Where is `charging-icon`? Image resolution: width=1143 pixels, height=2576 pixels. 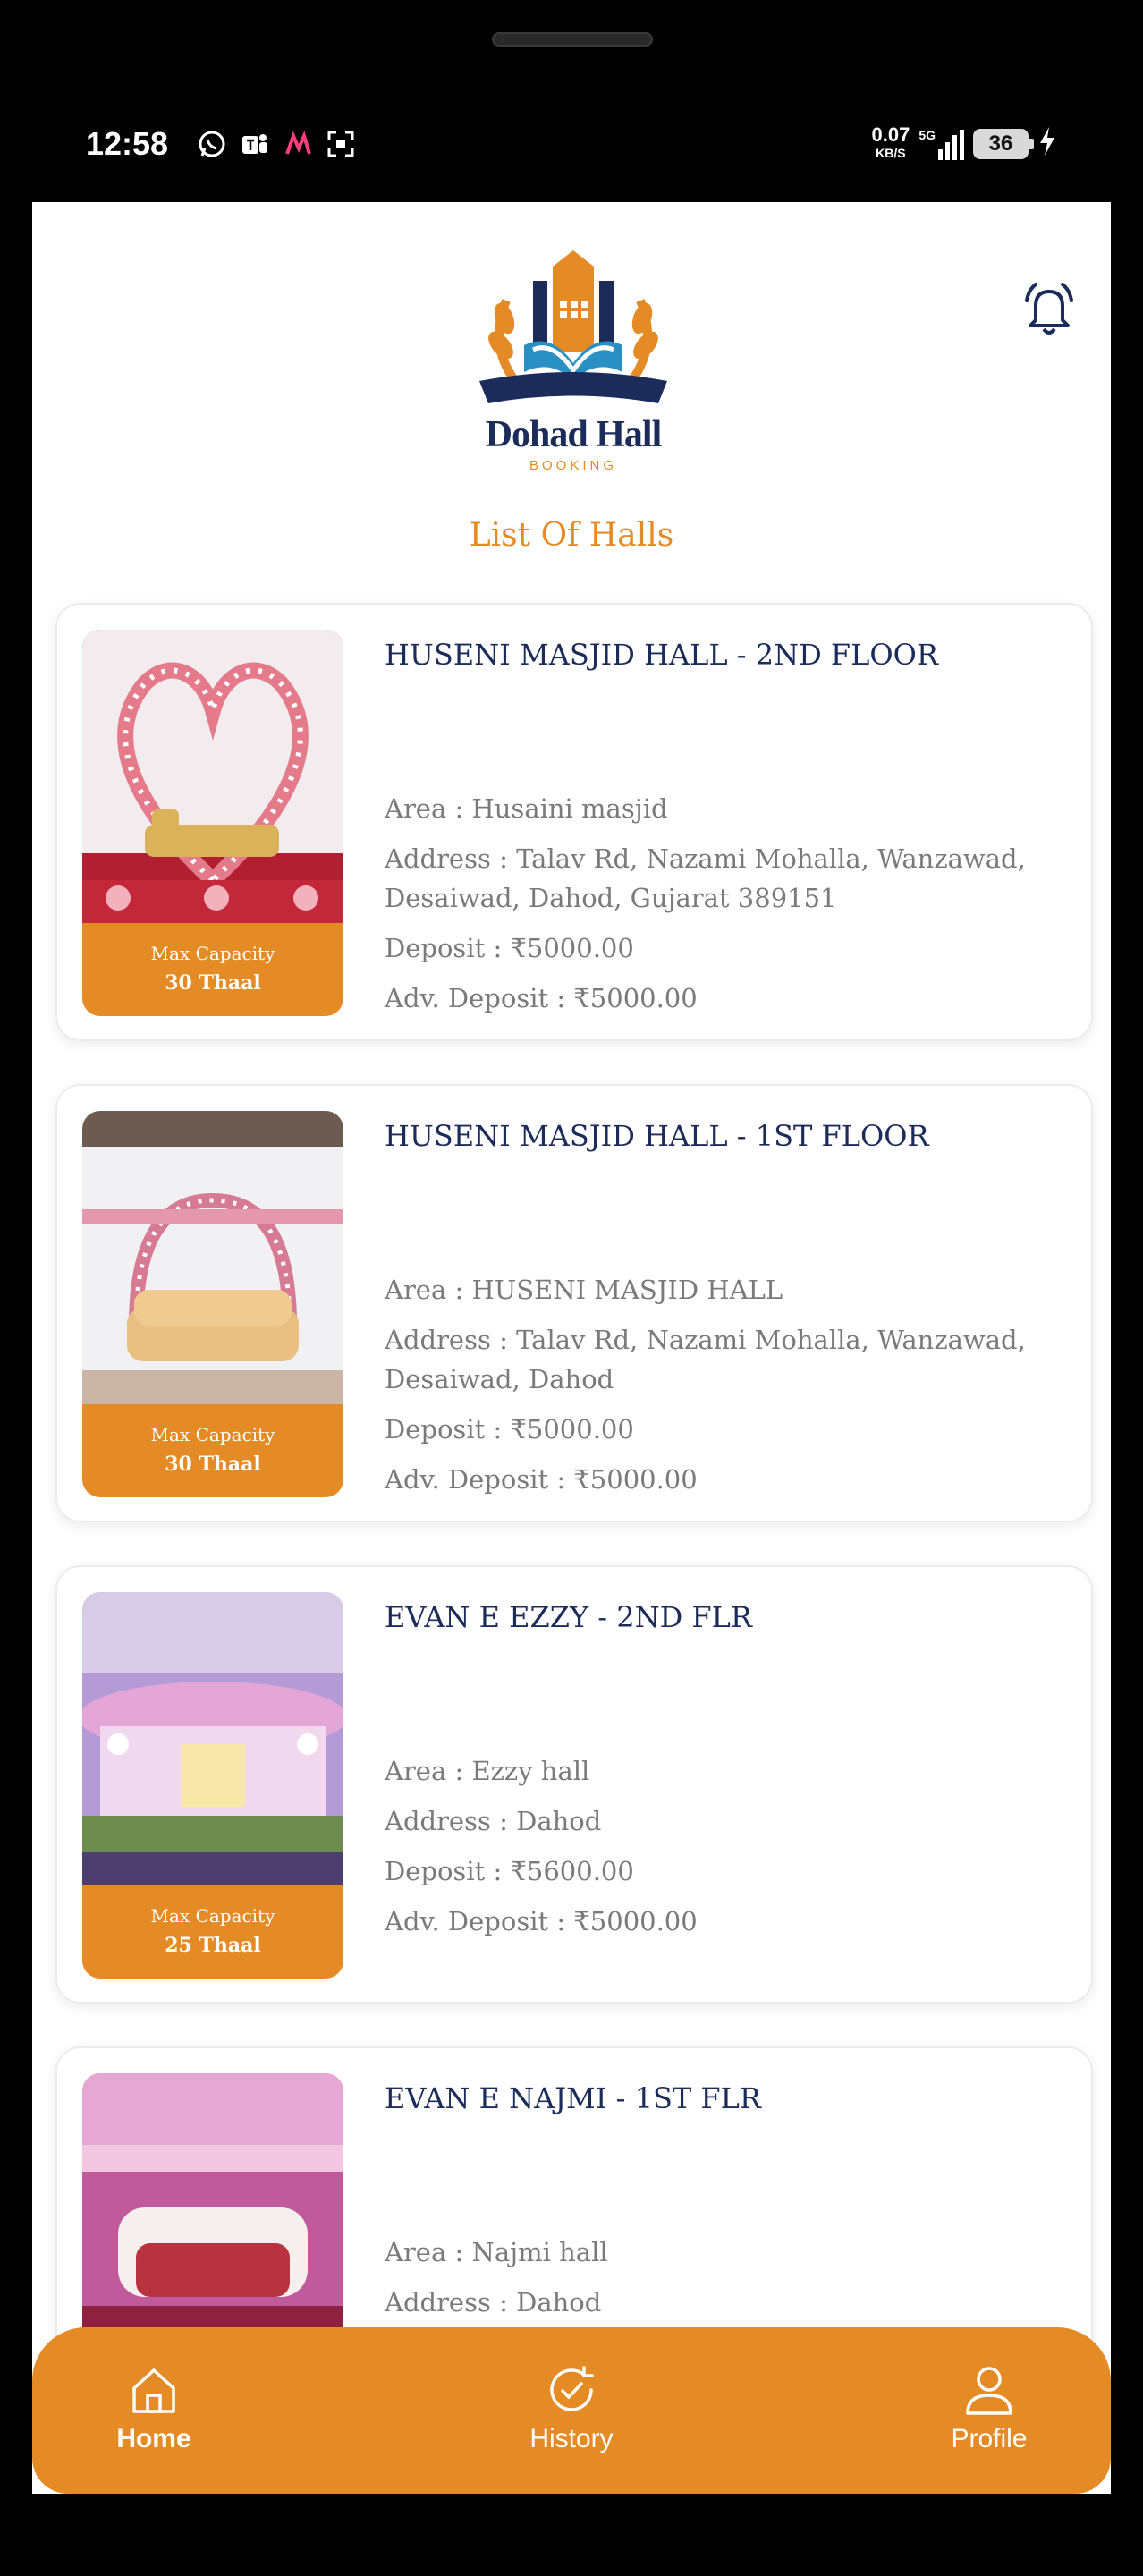
charging-icon is located at coordinates (1047, 143).